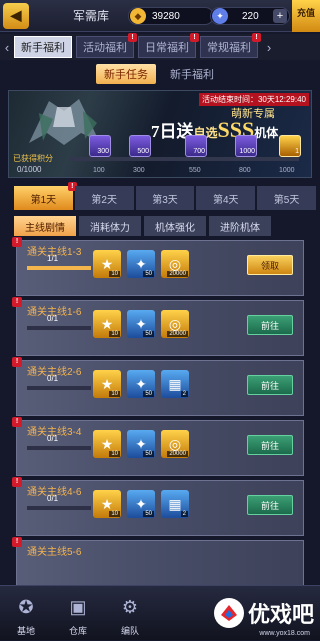 The width and height of the screenshot is (320, 641). I want to click on watermark-logo-icon, so click(228, 613).